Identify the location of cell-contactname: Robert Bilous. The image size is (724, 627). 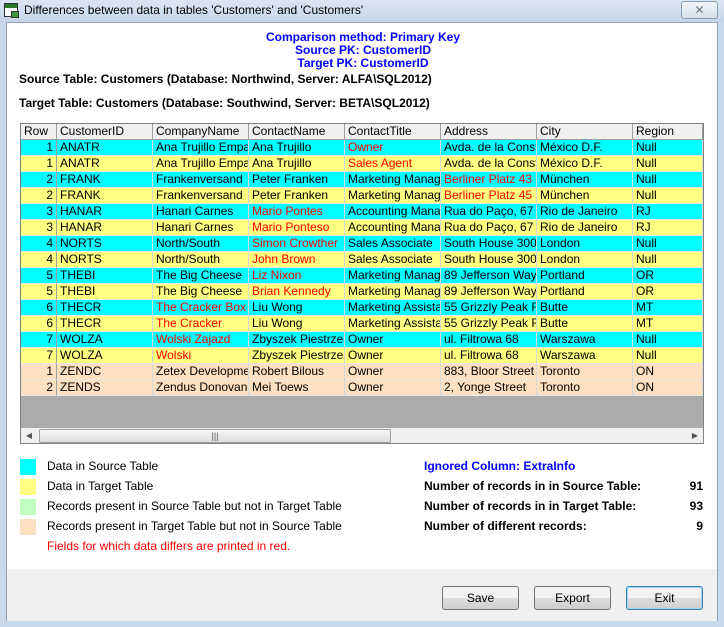
(297, 372).